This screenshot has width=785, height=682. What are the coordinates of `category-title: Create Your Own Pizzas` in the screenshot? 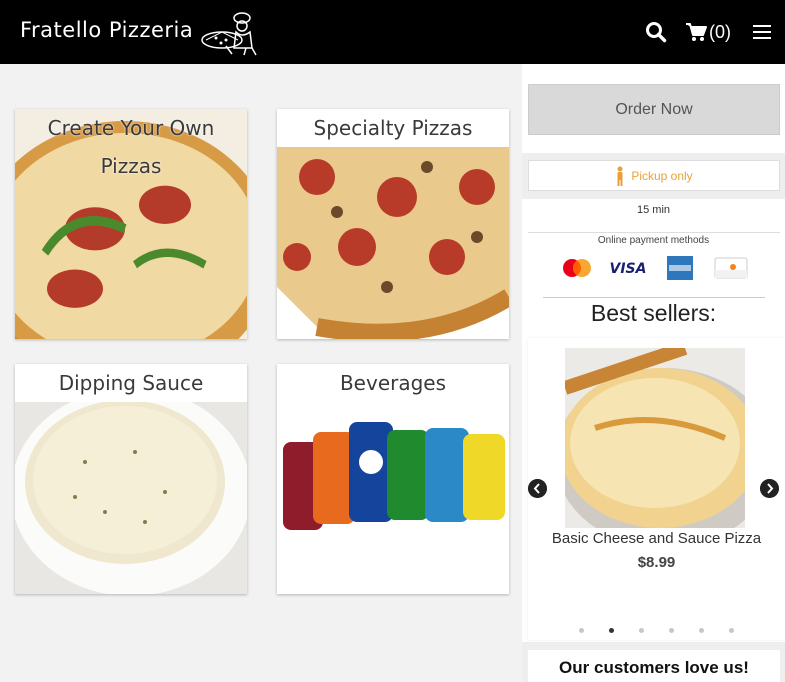 It's located at (131, 147).